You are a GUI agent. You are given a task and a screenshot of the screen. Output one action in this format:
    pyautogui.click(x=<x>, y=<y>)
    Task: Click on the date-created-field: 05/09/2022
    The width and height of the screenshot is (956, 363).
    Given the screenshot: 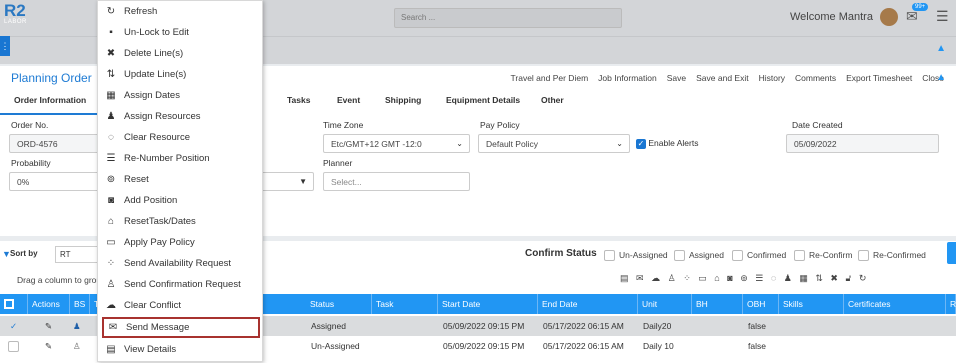 What is the action you would take?
    pyautogui.click(x=862, y=143)
    